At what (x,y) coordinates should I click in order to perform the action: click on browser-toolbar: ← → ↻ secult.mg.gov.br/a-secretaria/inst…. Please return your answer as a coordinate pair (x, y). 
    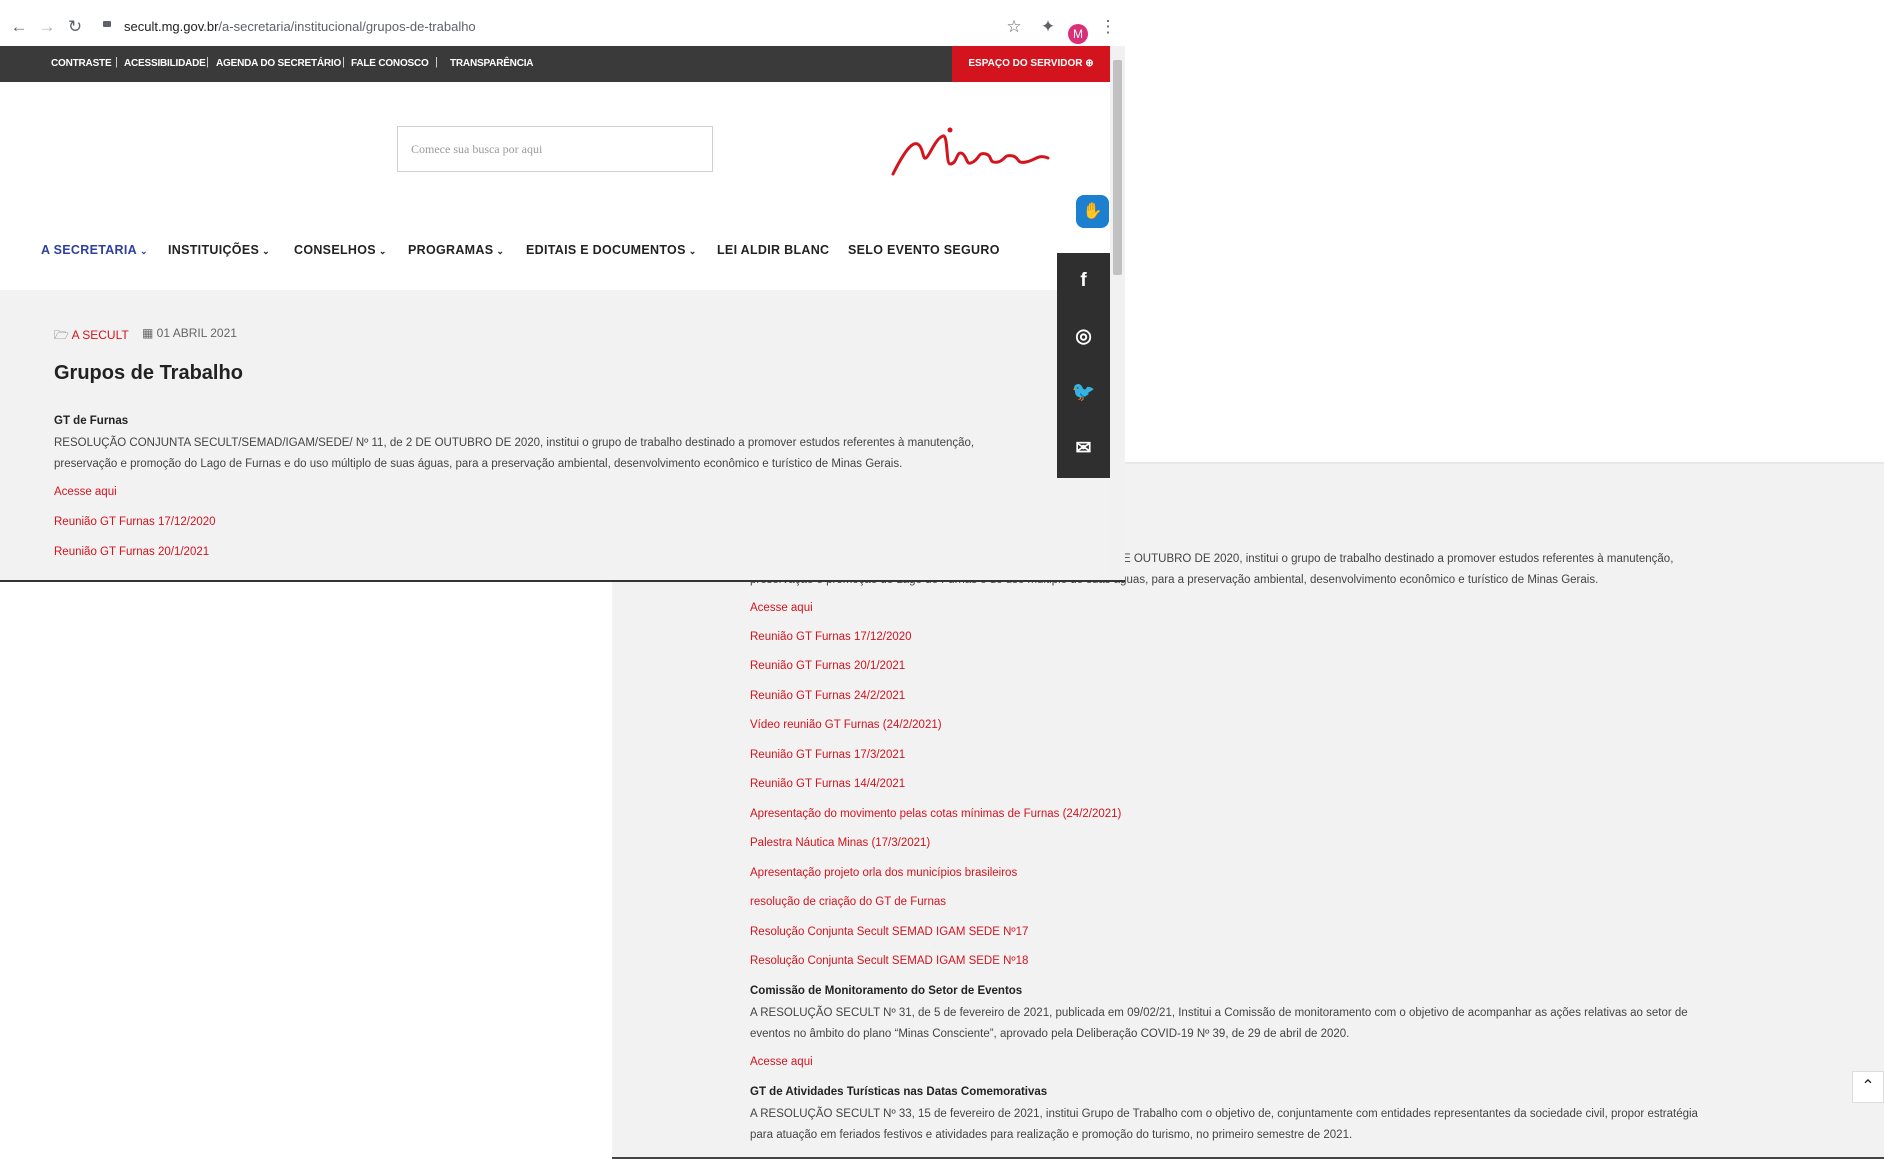
    Looking at the image, I should click on (562, 27).